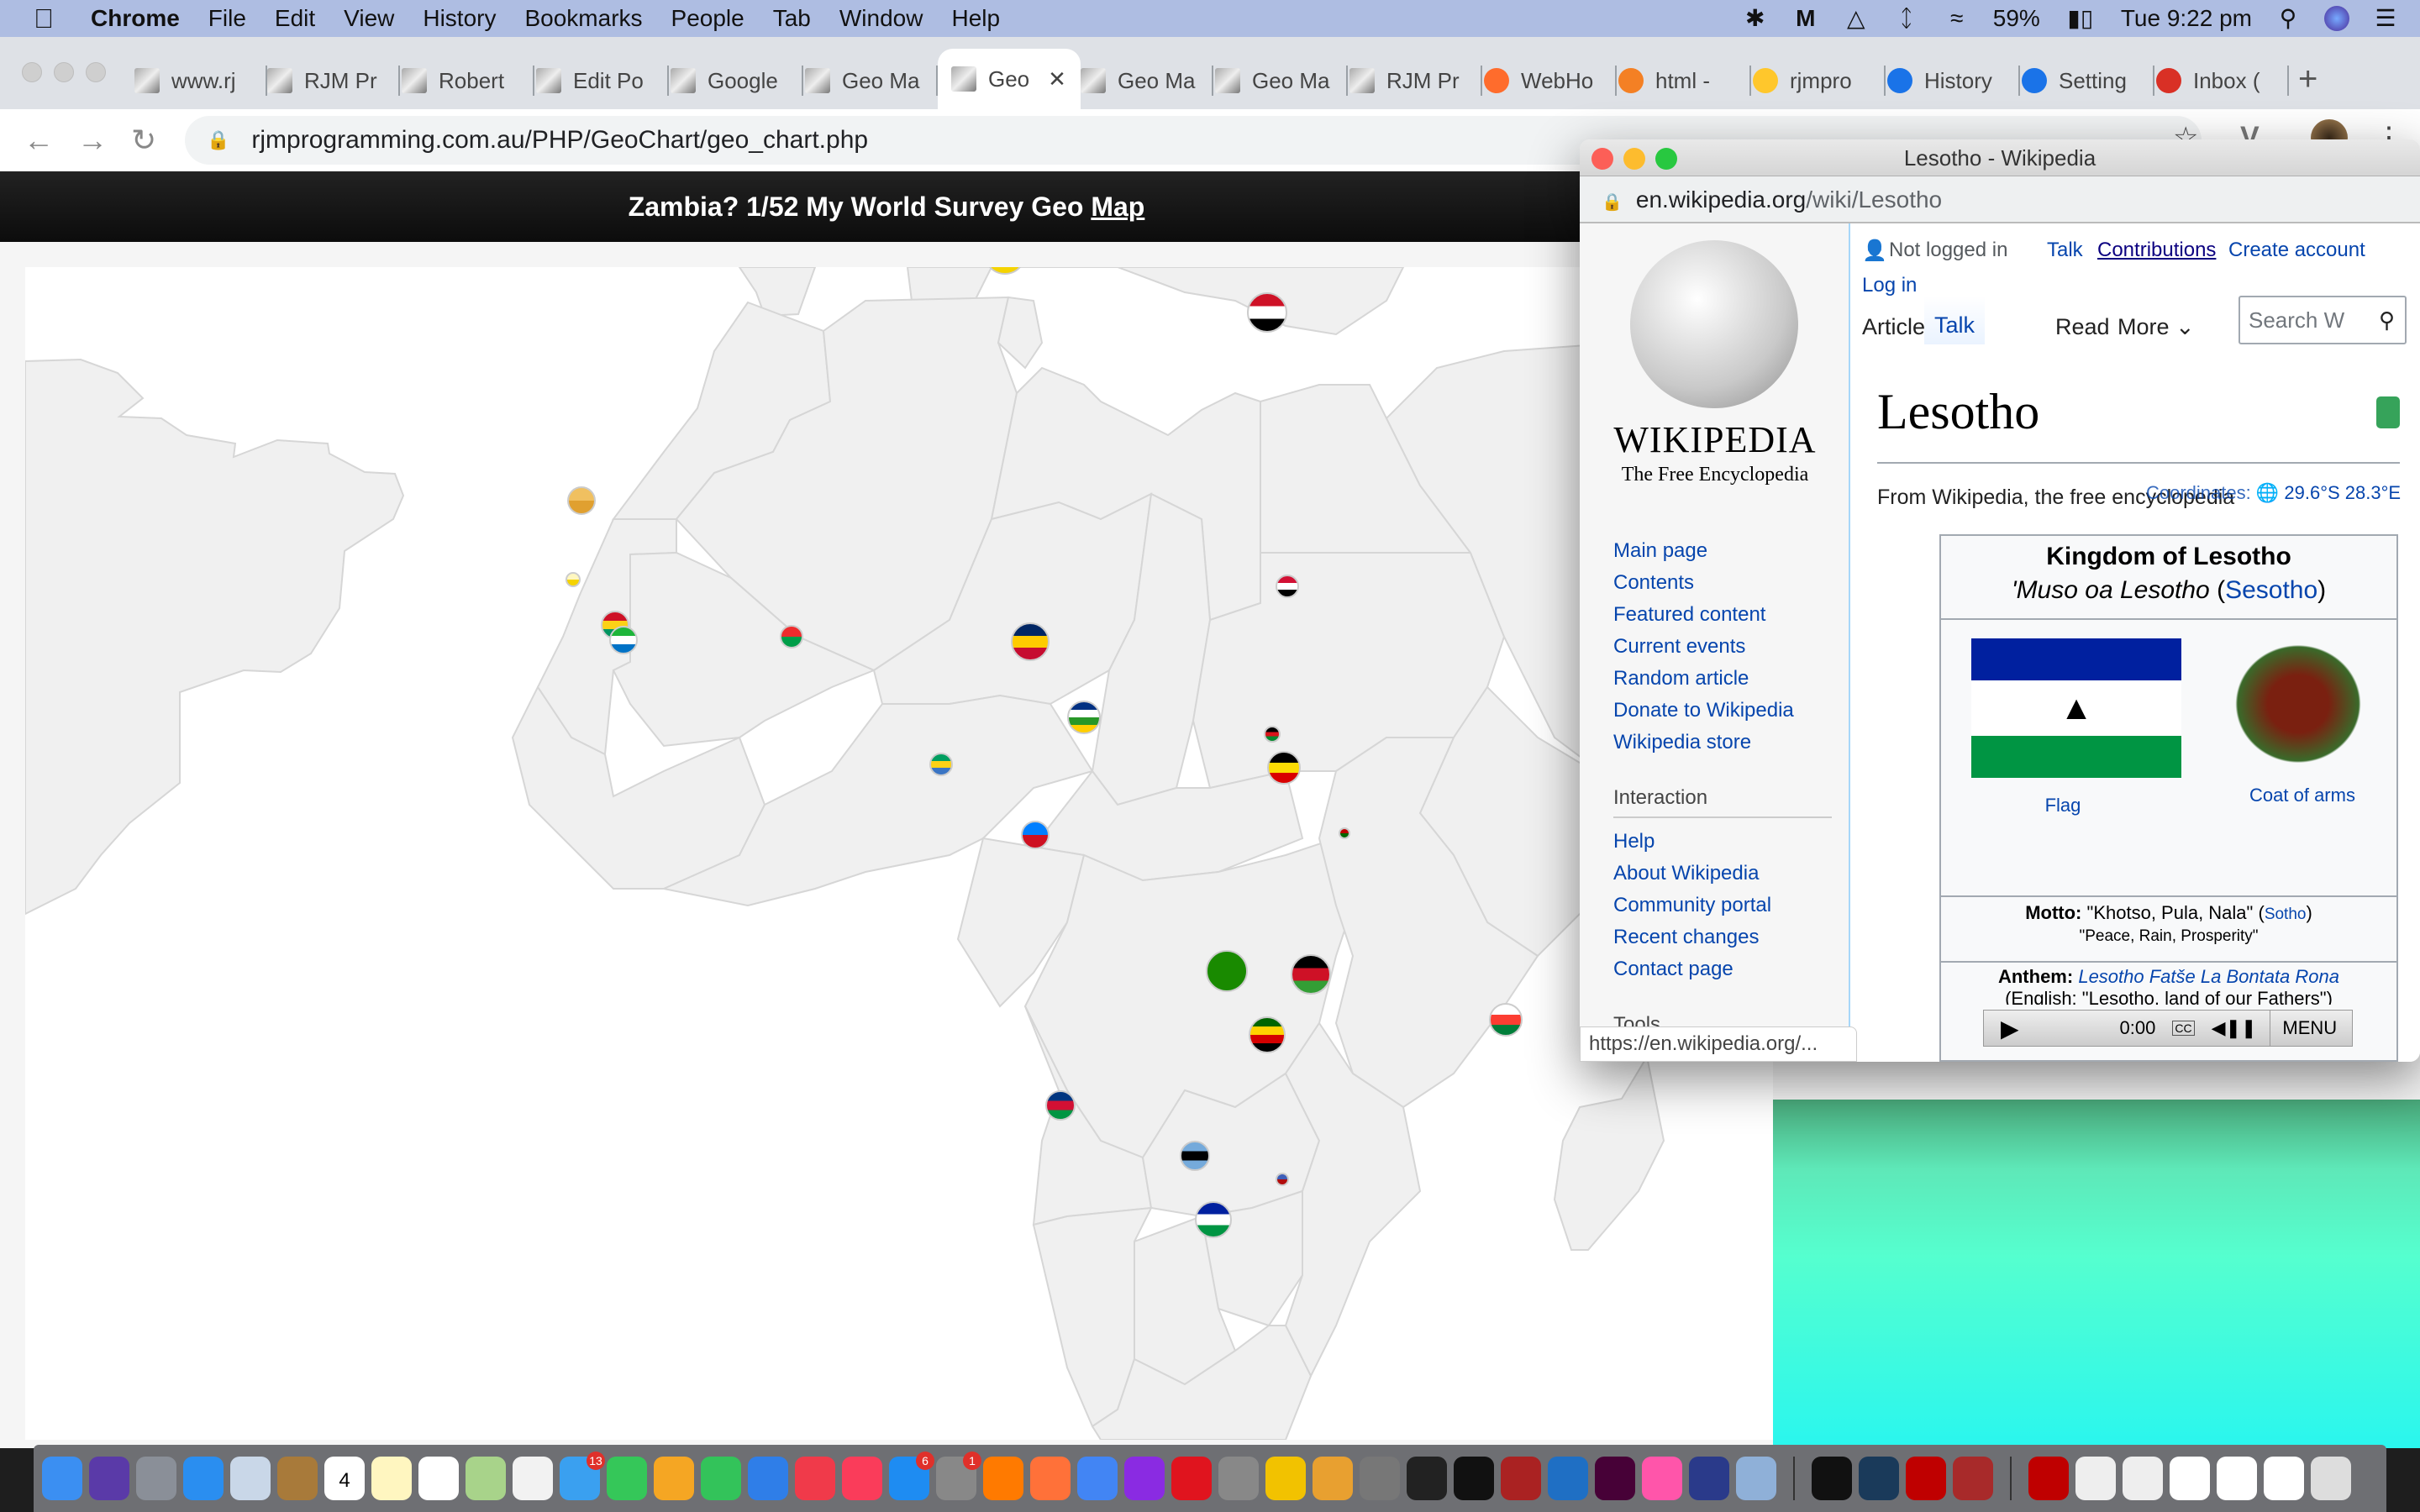  Describe the element at coordinates (96, 72) in the screenshot. I see `window-zoom-button` at that location.